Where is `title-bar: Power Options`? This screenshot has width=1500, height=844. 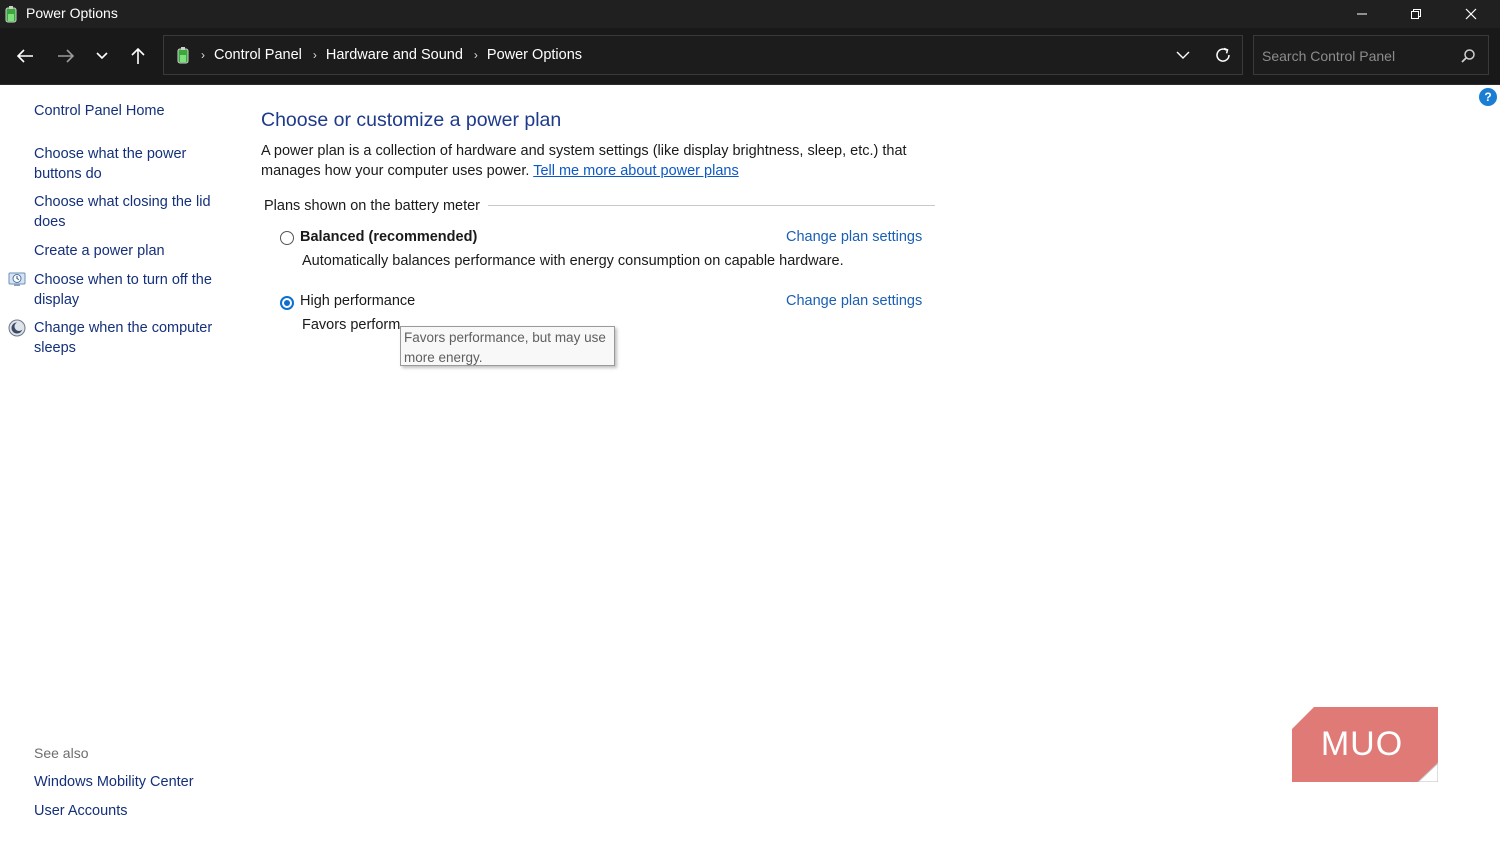
title-bar: Power Options is located at coordinates (750, 14).